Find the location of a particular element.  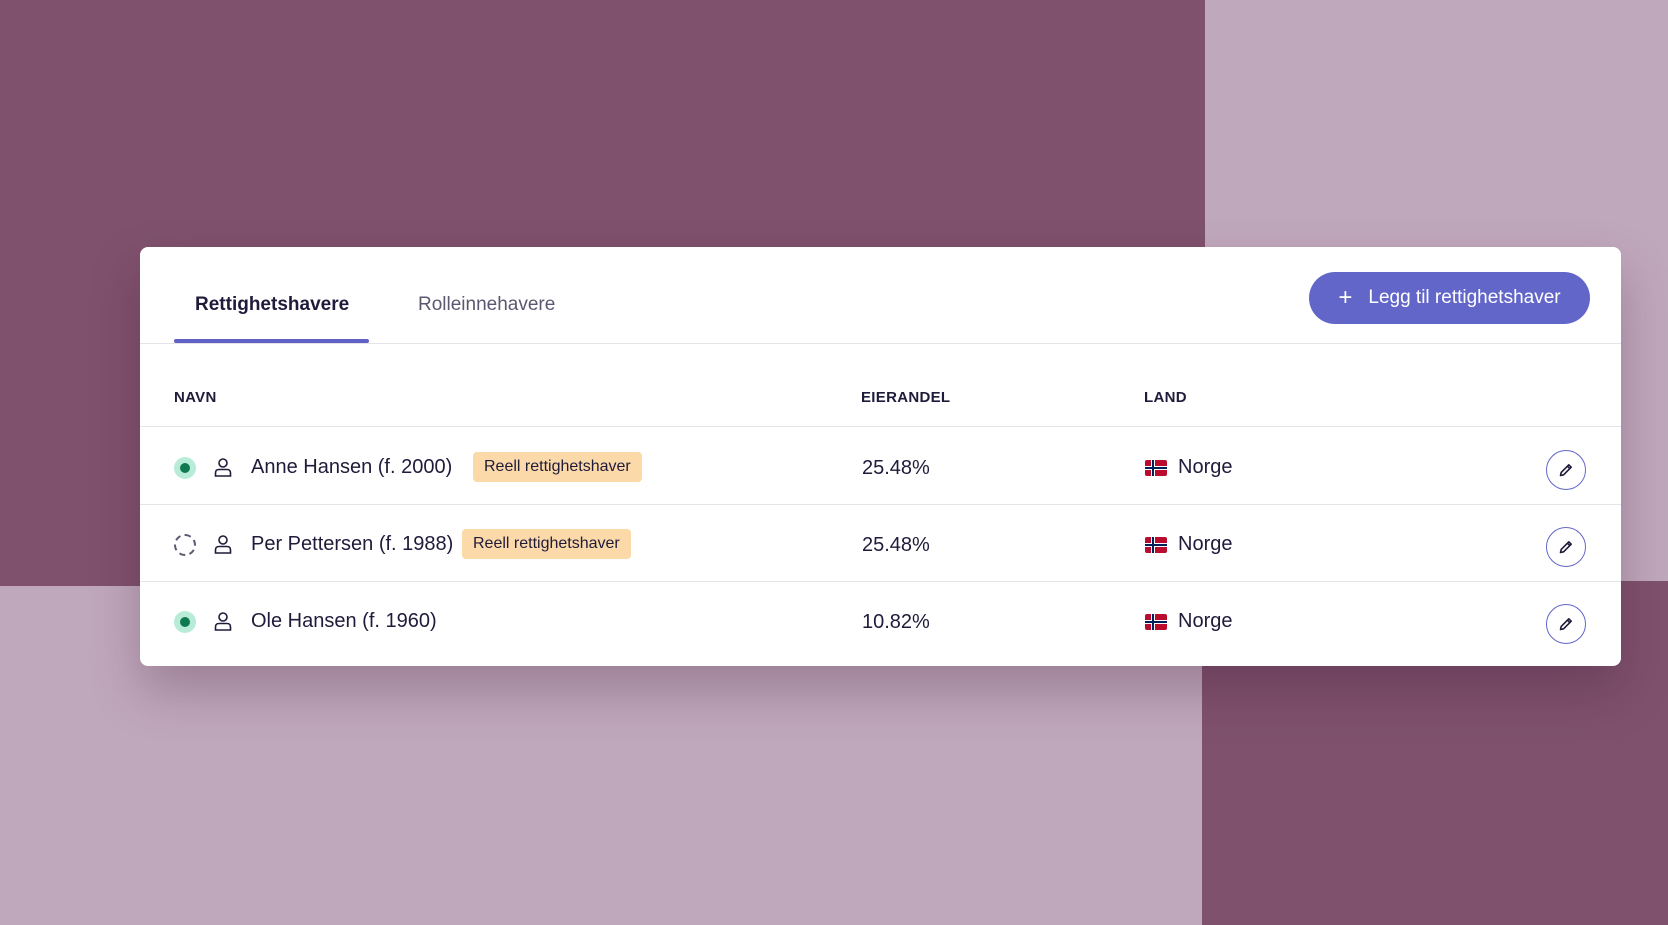

add-button-label: Legg til rettighetshaver is located at coordinates (1464, 297).